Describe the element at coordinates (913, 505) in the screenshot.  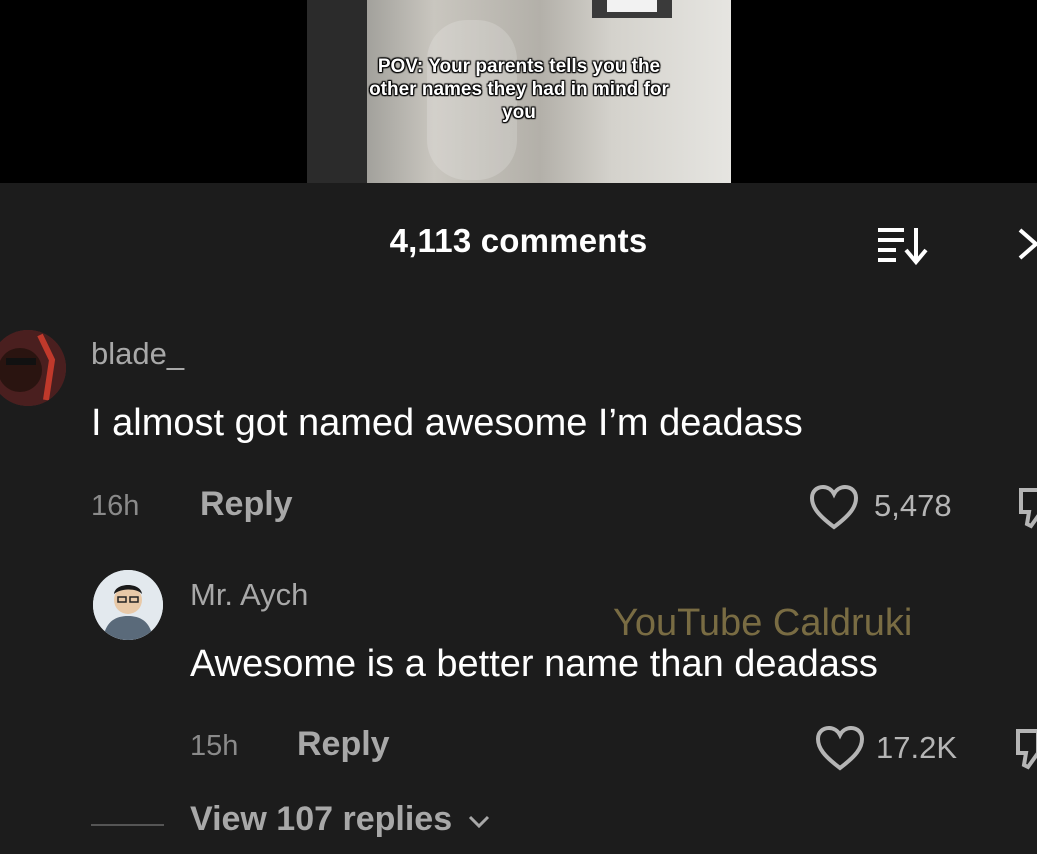
I see `like-count: 5,478` at that location.